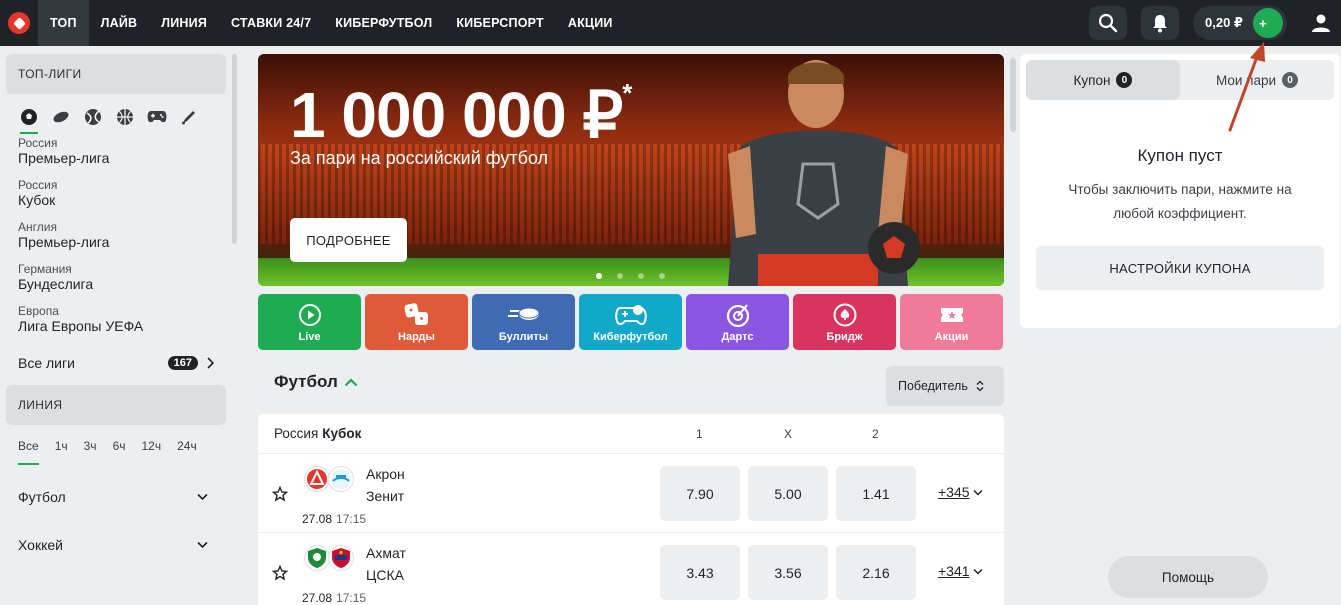 This screenshot has height=605, width=1341. I want to click on time-tab-3h: 3ч, so click(90, 449).